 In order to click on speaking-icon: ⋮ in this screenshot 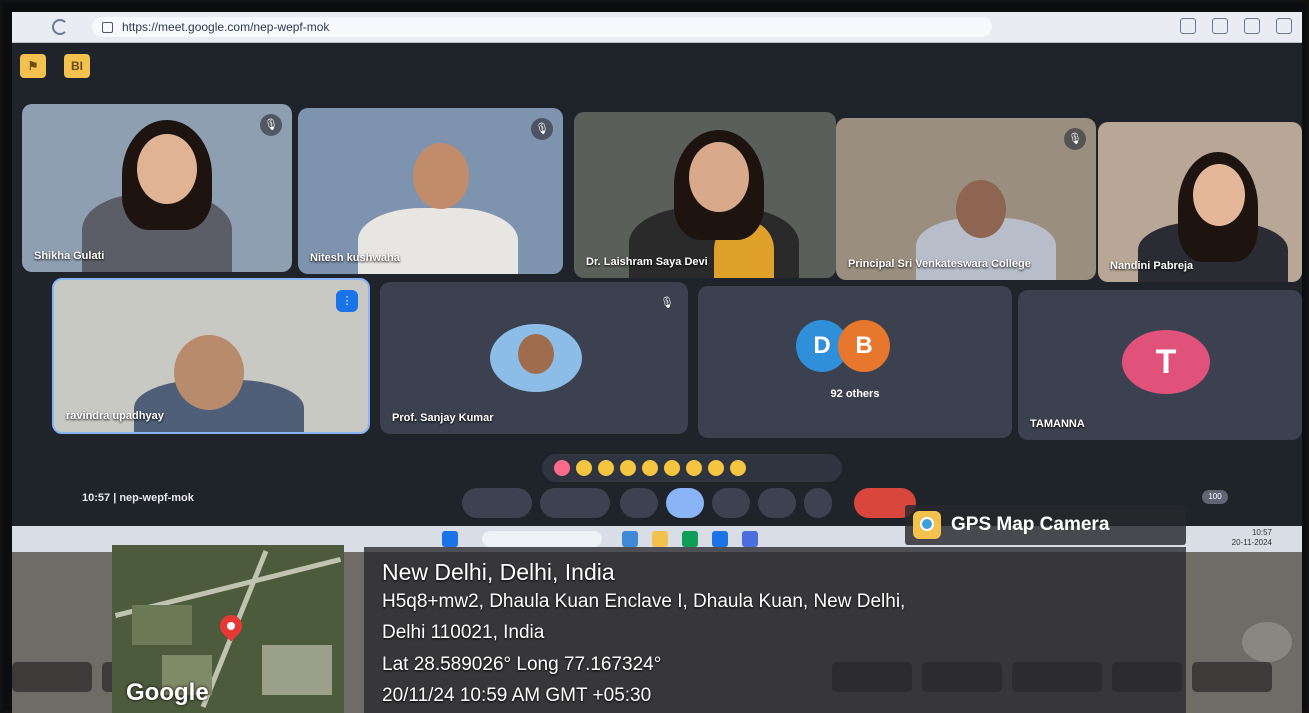, I will do `click(347, 301)`.